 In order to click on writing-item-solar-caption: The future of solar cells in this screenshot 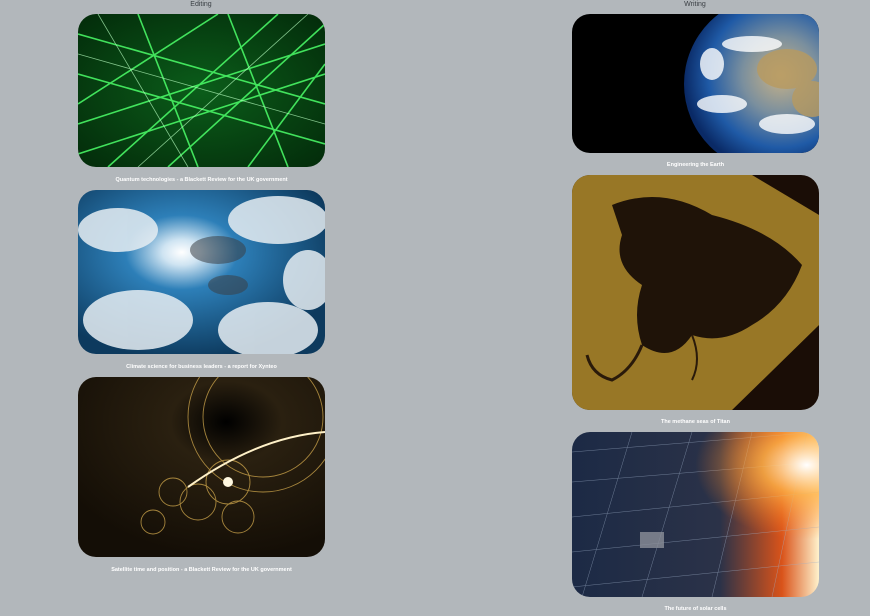, I will do `click(695, 609)`.